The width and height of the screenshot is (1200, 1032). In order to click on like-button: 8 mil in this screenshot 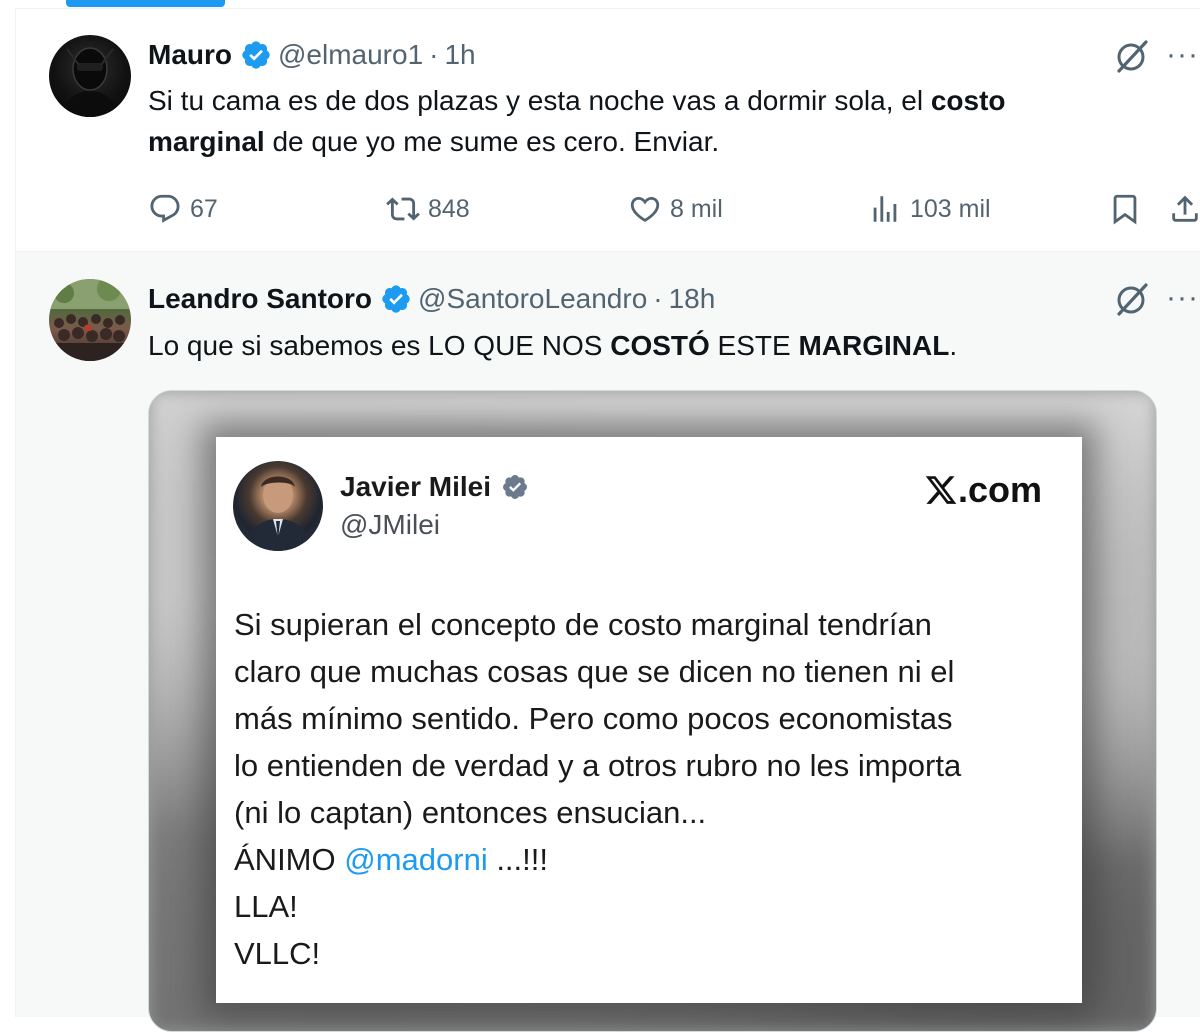, I will do `click(675, 209)`.